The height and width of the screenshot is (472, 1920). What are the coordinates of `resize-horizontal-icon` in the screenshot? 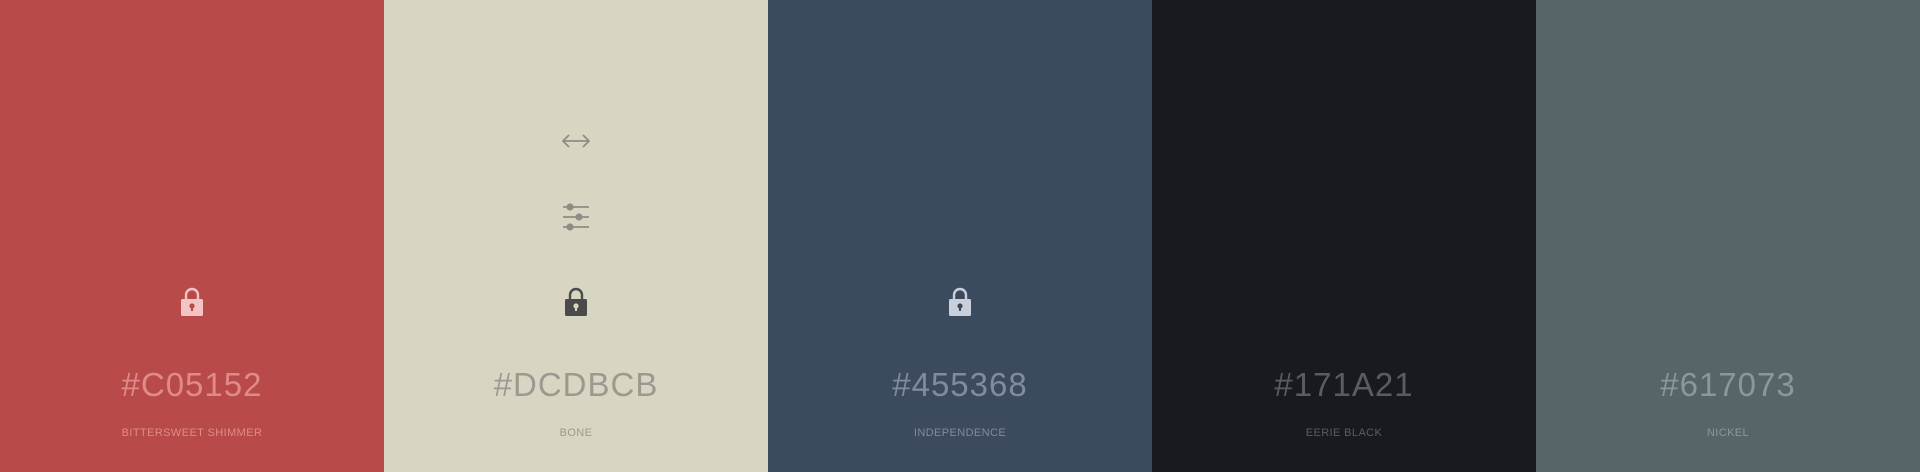 It's located at (576, 141).